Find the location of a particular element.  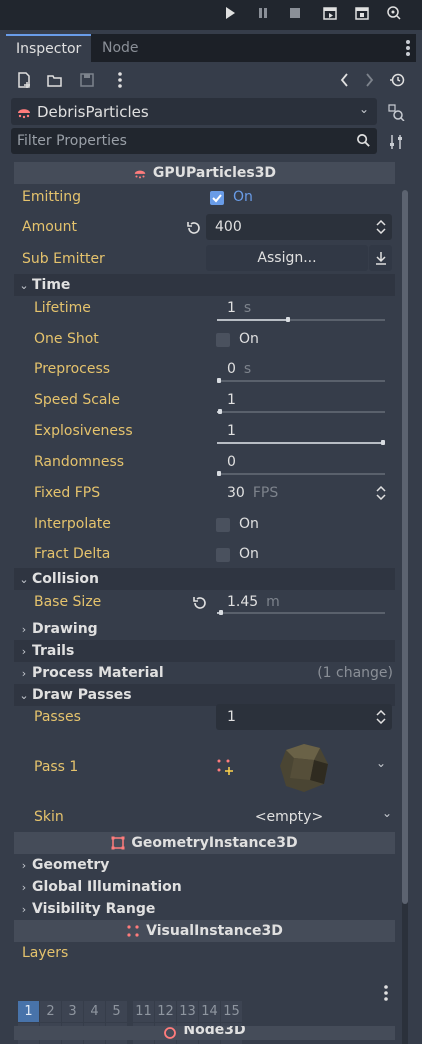

fixed-fps-label: Fixed FPS is located at coordinates (67, 493).